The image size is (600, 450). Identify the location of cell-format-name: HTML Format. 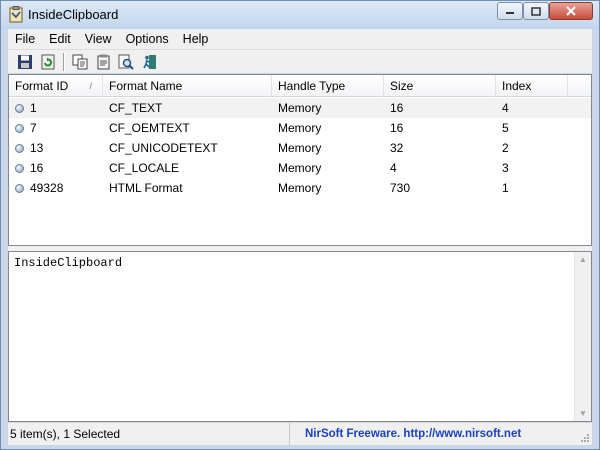
(146, 188).